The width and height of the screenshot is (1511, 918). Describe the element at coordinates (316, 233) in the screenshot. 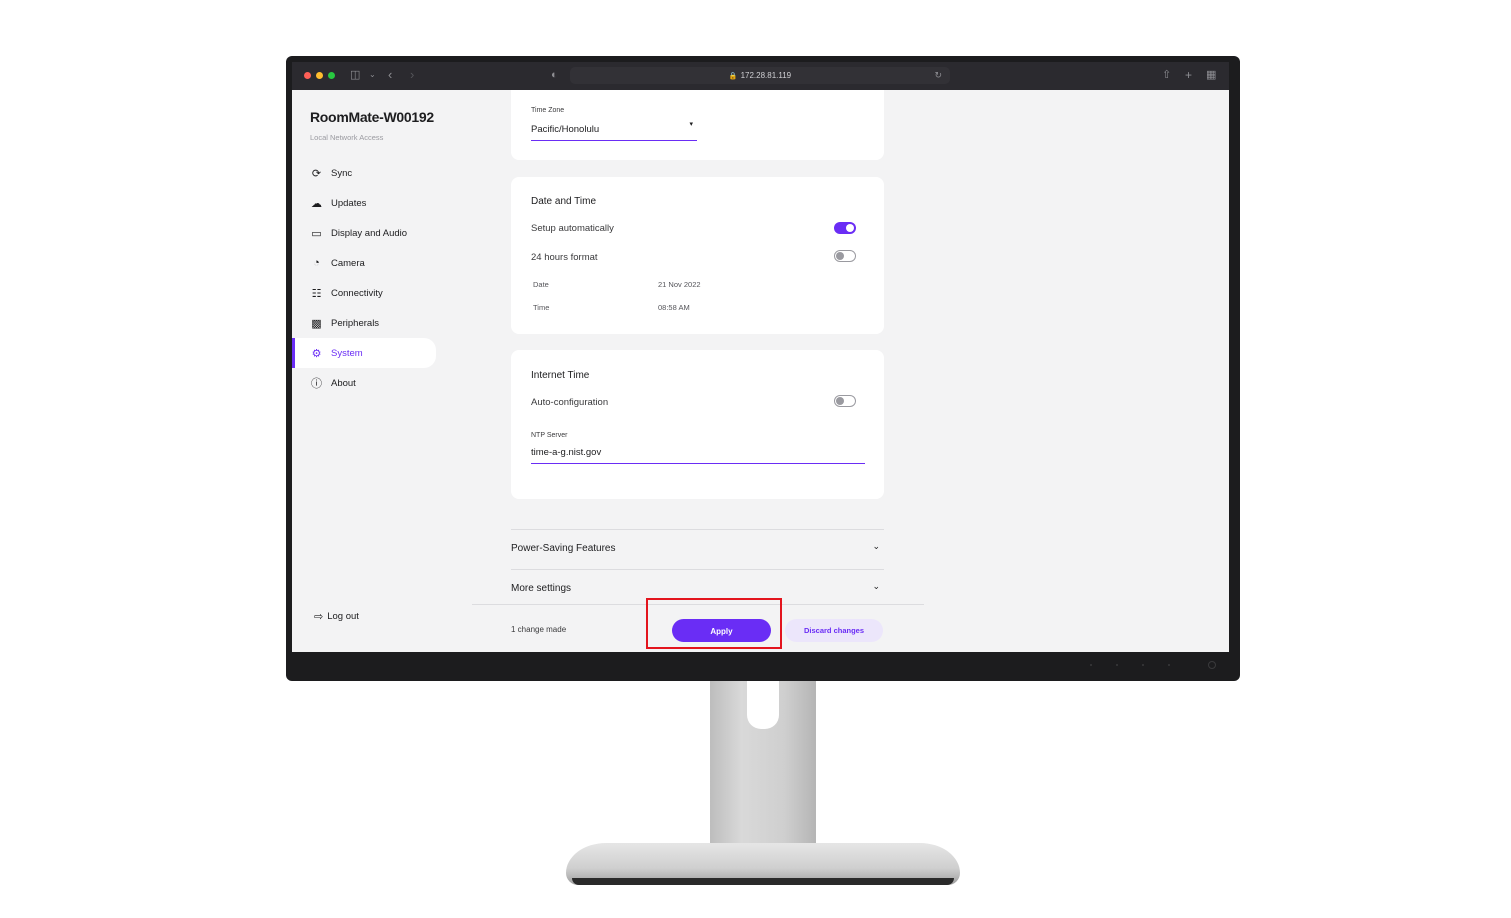

I see `monitor-icon: ▭` at that location.